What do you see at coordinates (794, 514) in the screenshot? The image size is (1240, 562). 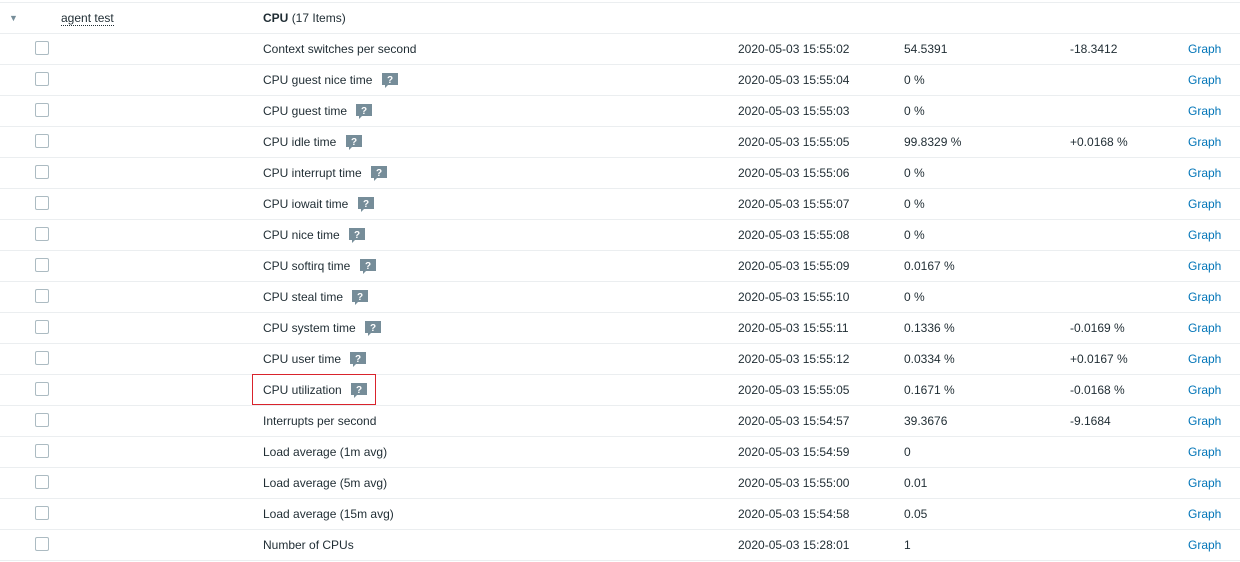 I see `last-check-time: 2020-05-03 15:54:58` at bounding box center [794, 514].